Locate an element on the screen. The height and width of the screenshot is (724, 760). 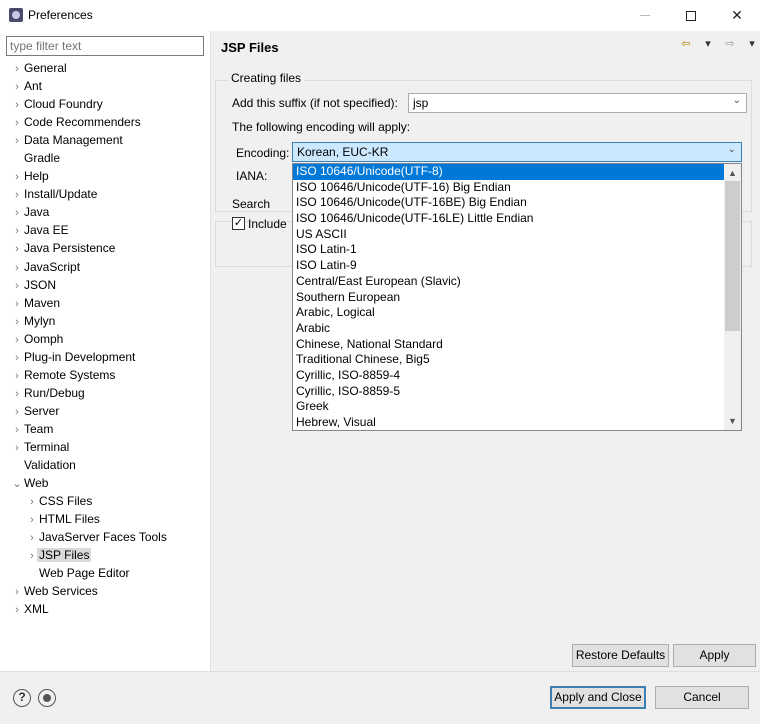
tree-item: › Help is located at coordinates (105, 176).